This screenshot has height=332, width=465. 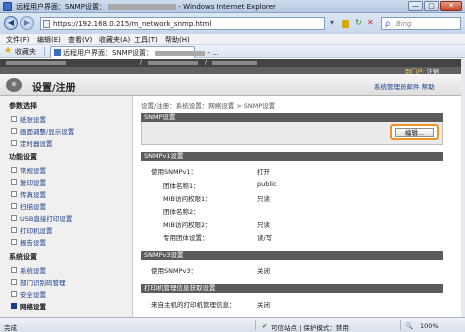 What do you see at coordinates (28, 294) in the screenshot?
I see `sidebar-item-security: 安全设置` at bounding box center [28, 294].